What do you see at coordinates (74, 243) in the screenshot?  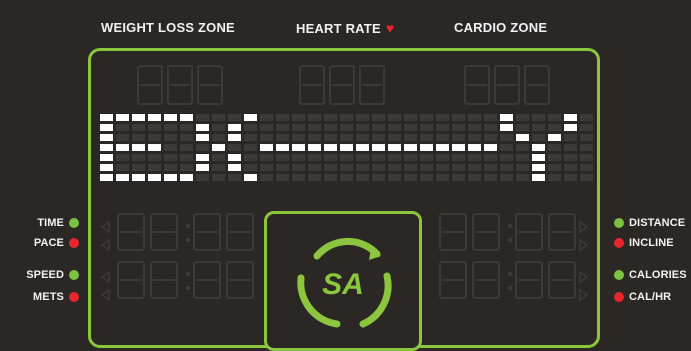 I see `pace-led-icon` at bounding box center [74, 243].